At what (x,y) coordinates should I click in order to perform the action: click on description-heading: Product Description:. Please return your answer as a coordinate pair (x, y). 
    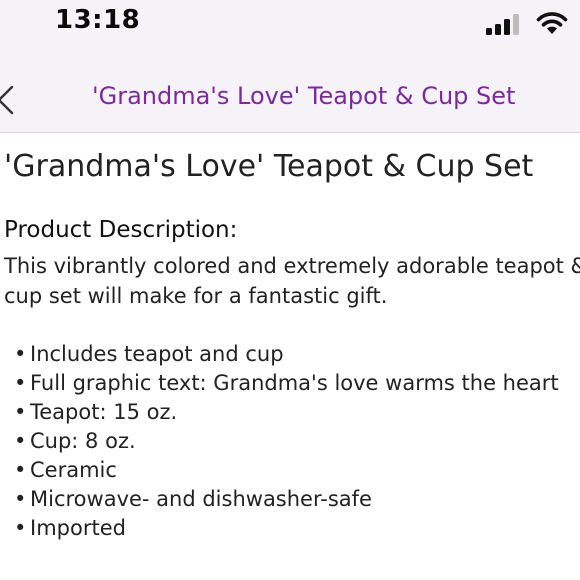
    Looking at the image, I should click on (121, 230).